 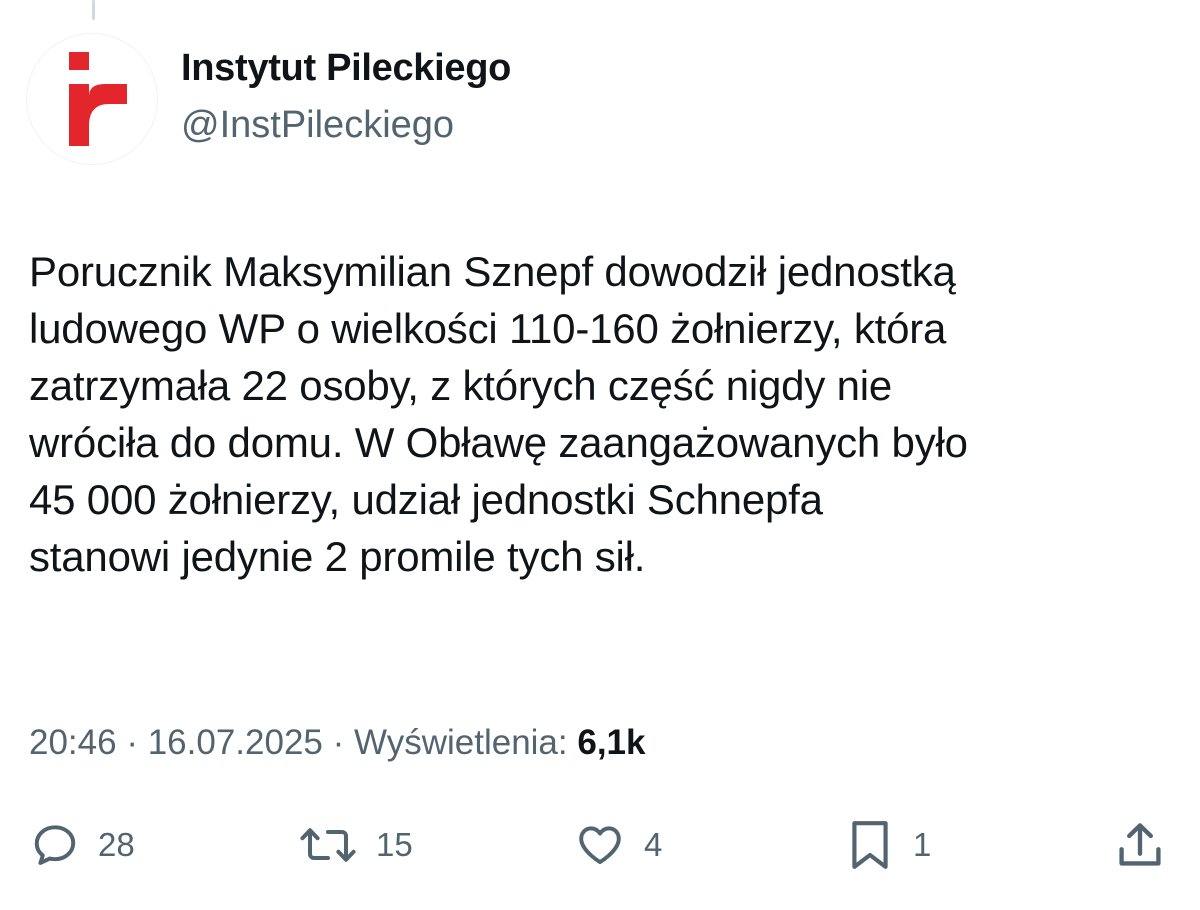 I want to click on tweet-text-line: stanowi jedynie 2 promile tych sił., so click(x=337, y=556).